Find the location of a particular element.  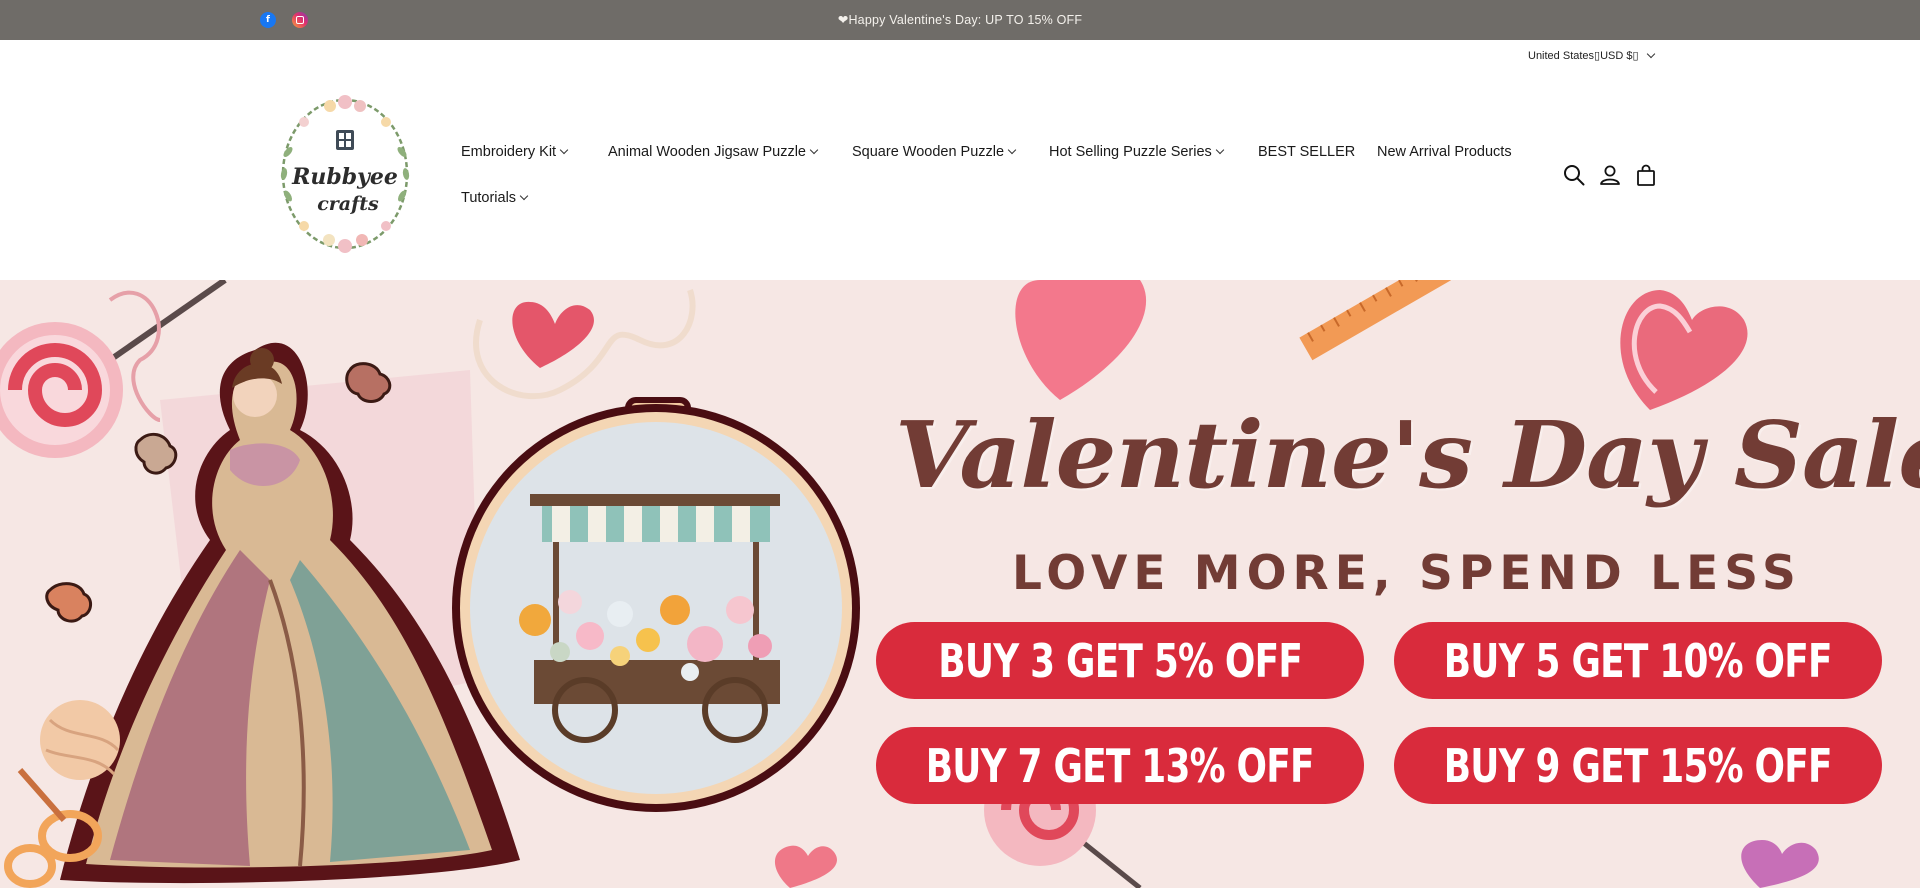

nav-label: New Arrival Products is located at coordinates (1444, 152).